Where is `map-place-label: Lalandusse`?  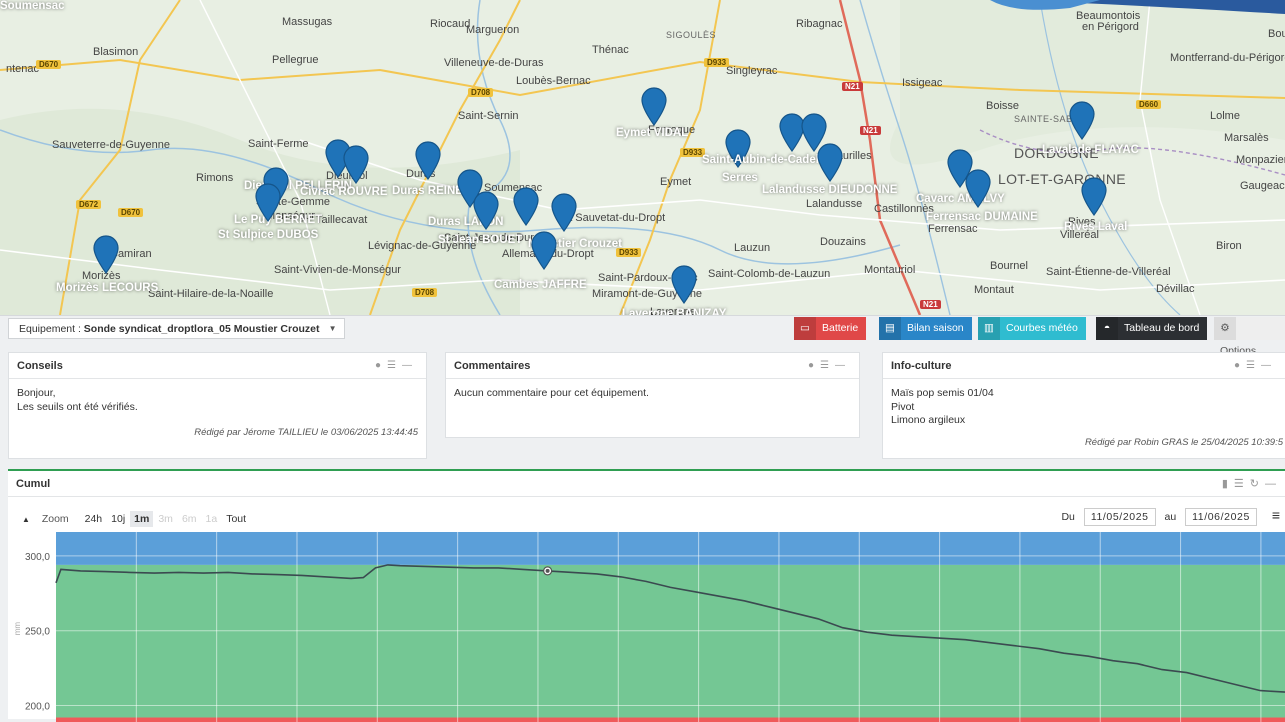
map-place-label: Lalandusse is located at coordinates (834, 204).